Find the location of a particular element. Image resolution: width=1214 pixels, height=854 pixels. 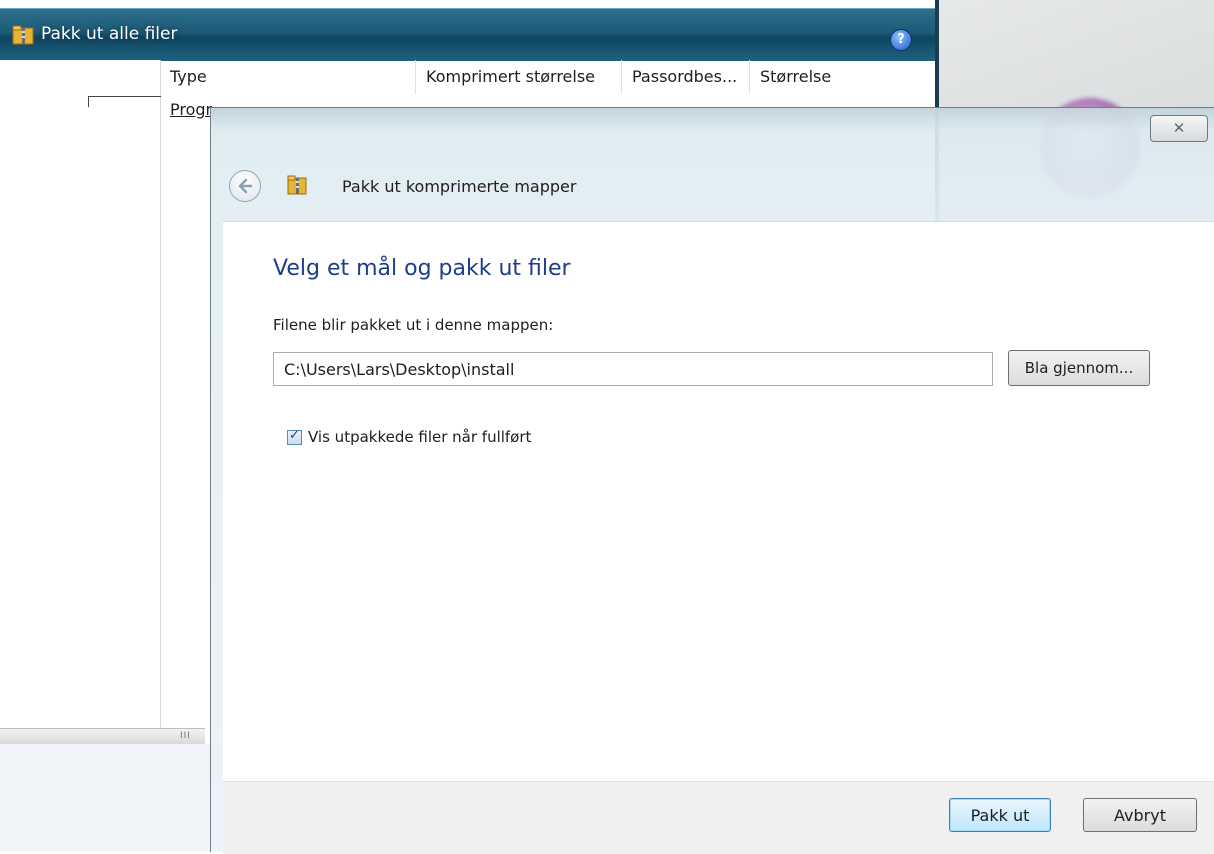

navigation-pane is located at coordinates (80, 395).